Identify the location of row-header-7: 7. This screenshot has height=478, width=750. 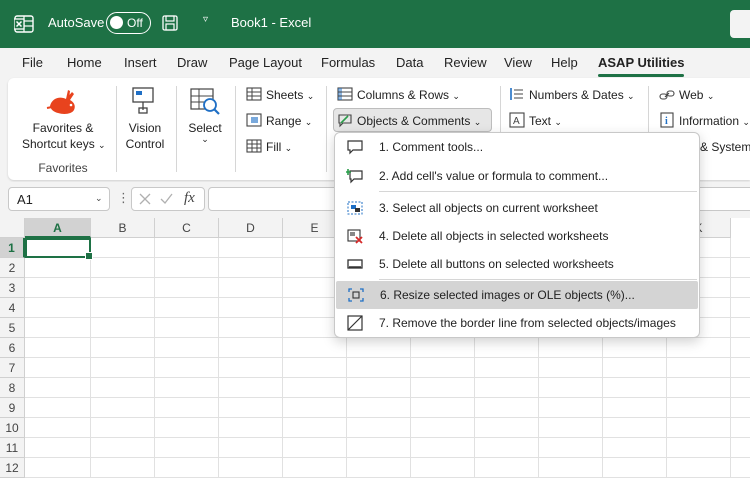
(12, 368).